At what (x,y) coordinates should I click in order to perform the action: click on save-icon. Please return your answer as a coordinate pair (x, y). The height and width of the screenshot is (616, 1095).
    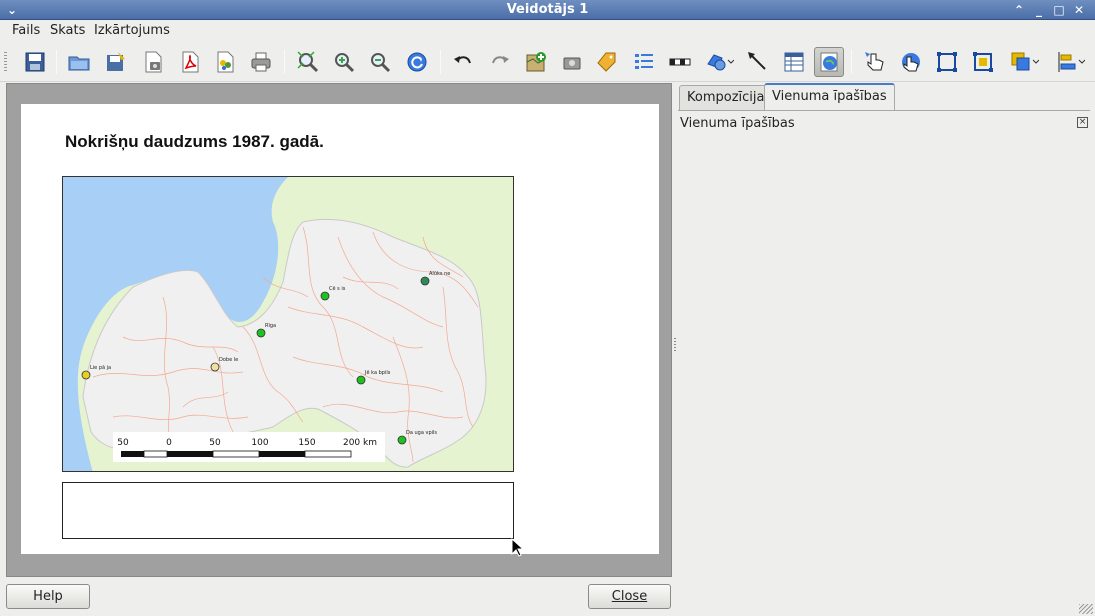
    Looking at the image, I should click on (35, 62).